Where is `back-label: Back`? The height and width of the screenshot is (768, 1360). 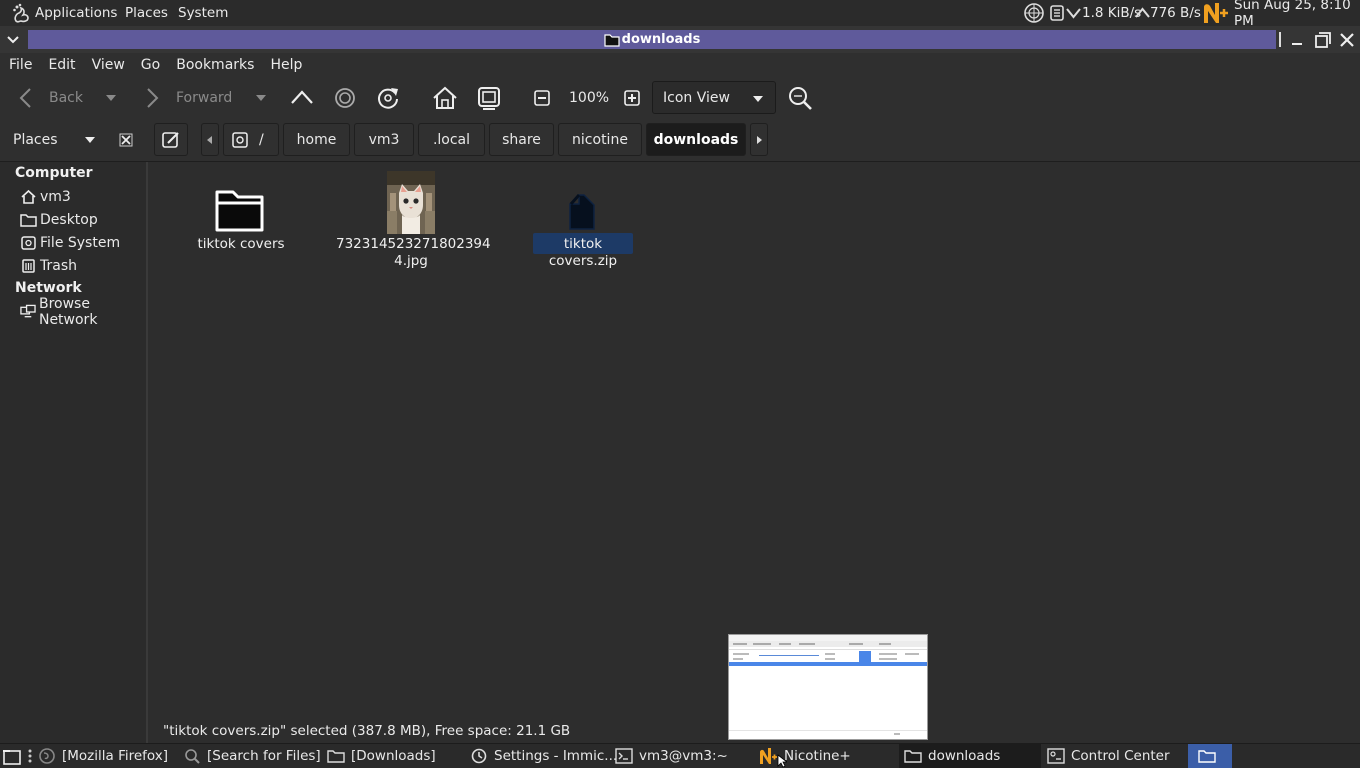
back-label: Back is located at coordinates (66, 98).